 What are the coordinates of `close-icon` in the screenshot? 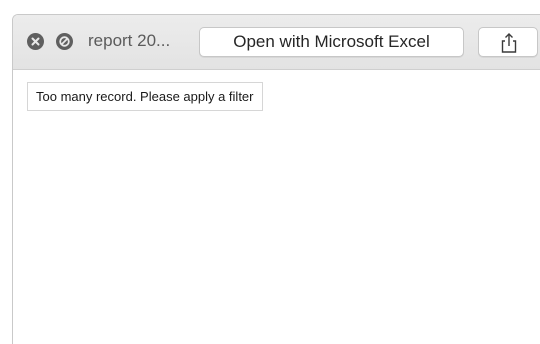 It's located at (35, 41).